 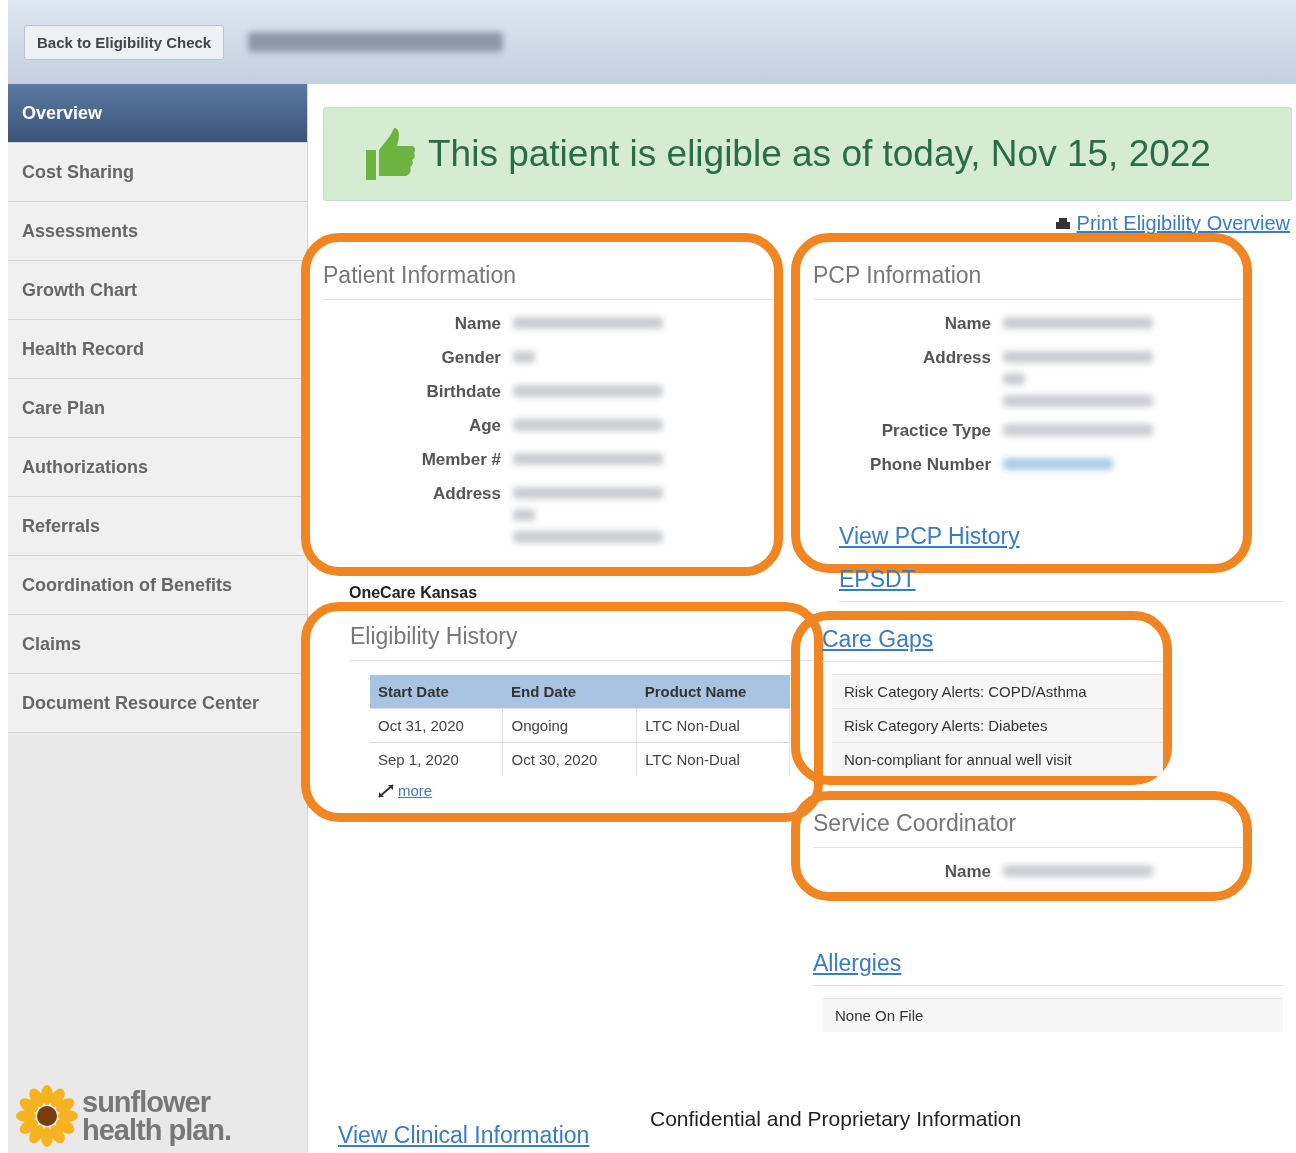 What do you see at coordinates (460, 460) in the screenshot?
I see `field-label: Member #` at bounding box center [460, 460].